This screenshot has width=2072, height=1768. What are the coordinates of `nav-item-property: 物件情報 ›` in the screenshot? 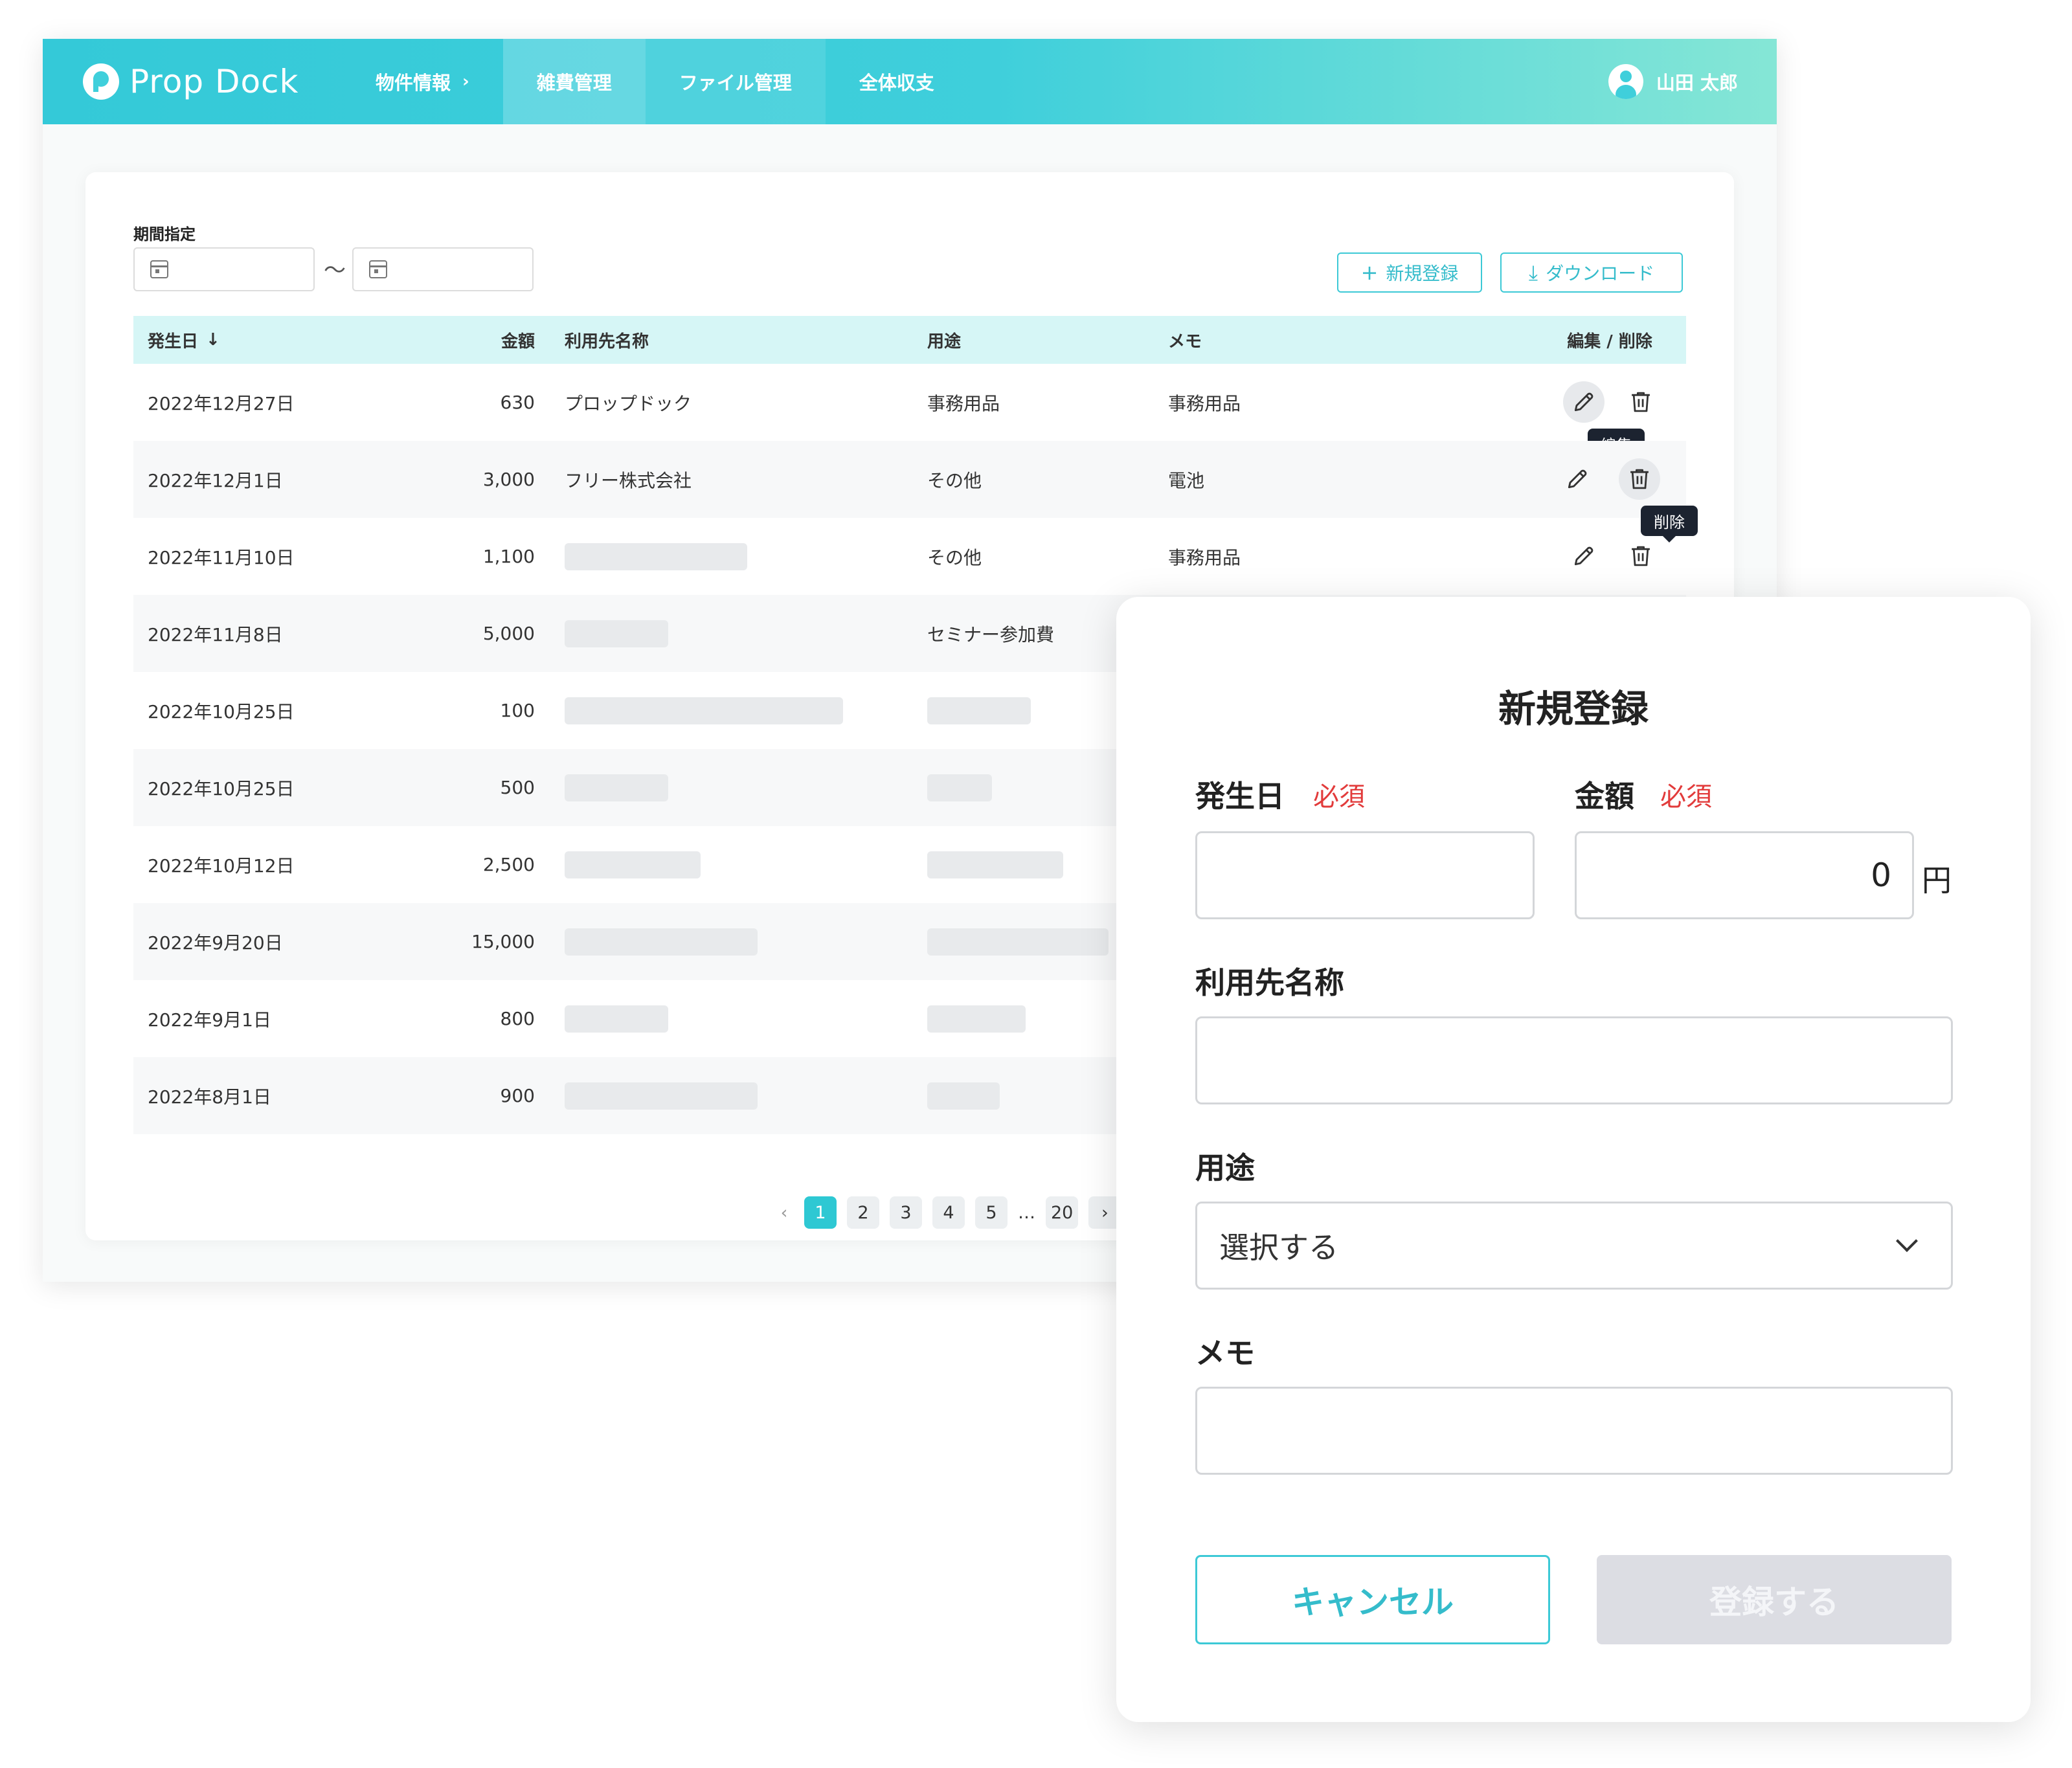 It's located at (422, 81).